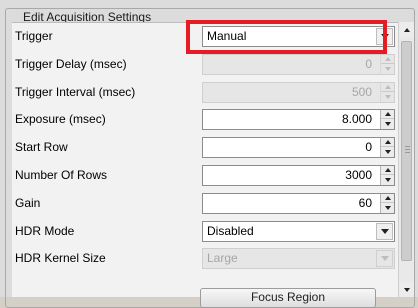 The image size is (418, 308). Describe the element at coordinates (298, 175) in the screenshot. I see `setting-spinbox: 3000` at that location.